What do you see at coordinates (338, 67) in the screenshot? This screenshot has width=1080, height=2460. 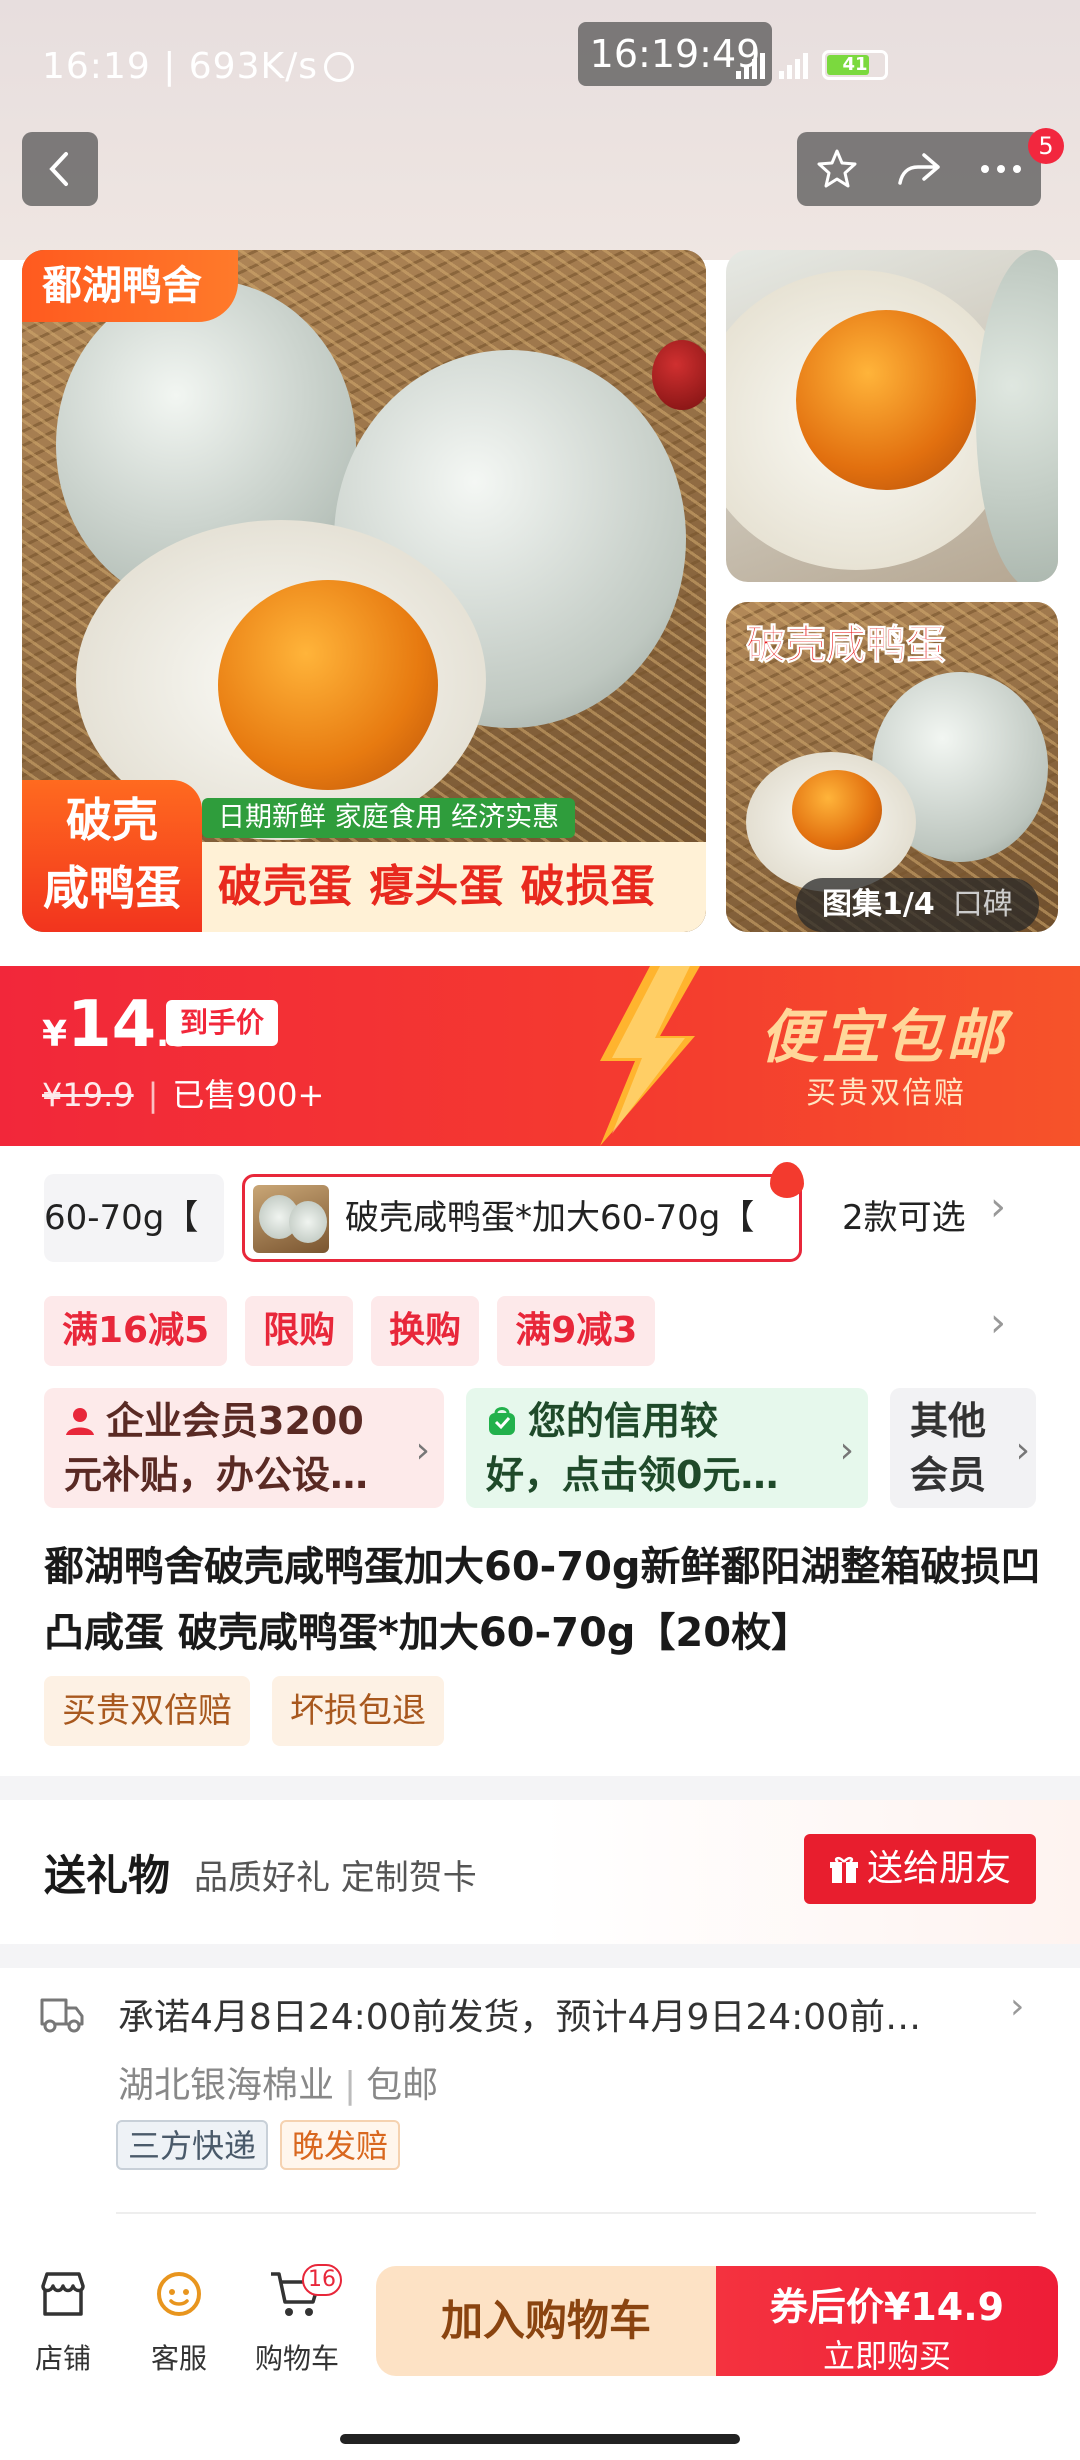 I see `alarm-icon` at bounding box center [338, 67].